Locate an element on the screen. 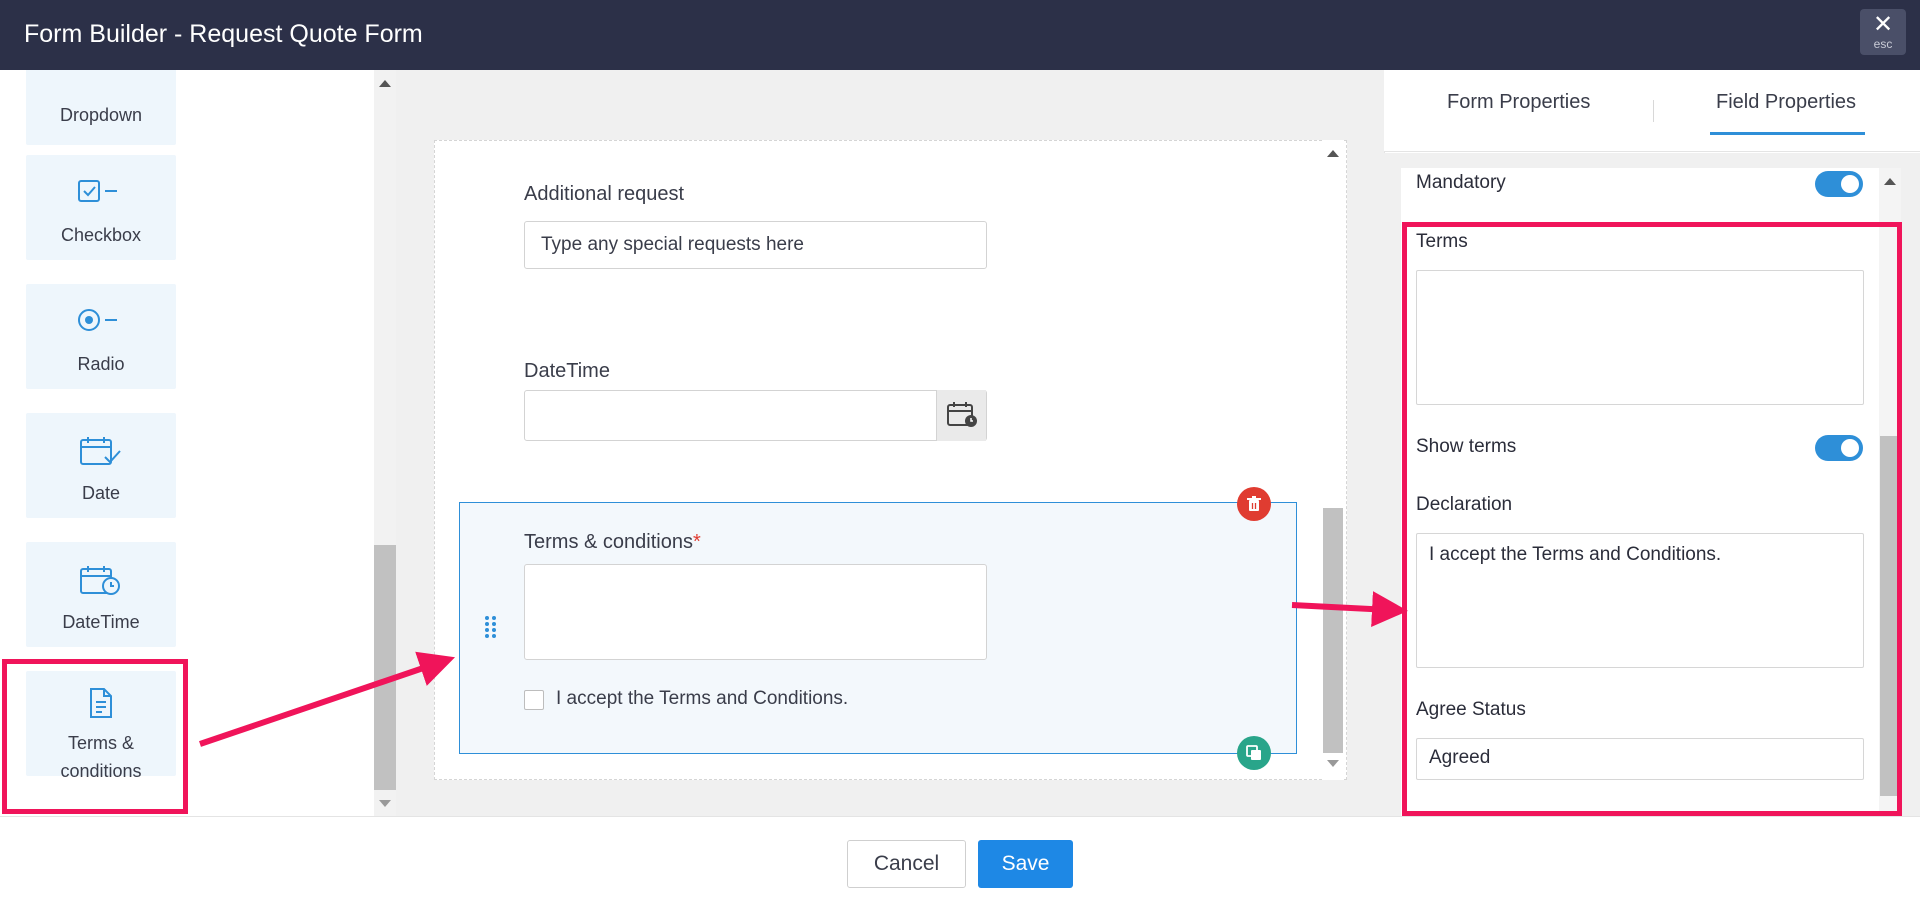  palette-item-label: Radio is located at coordinates (101, 364).